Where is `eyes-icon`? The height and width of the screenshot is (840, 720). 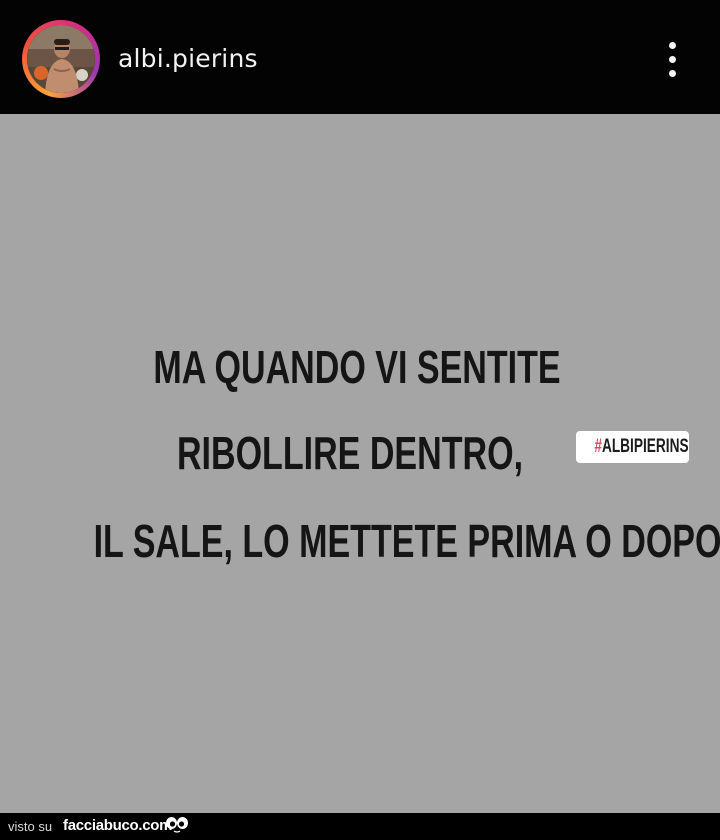 eyes-icon is located at coordinates (177, 825).